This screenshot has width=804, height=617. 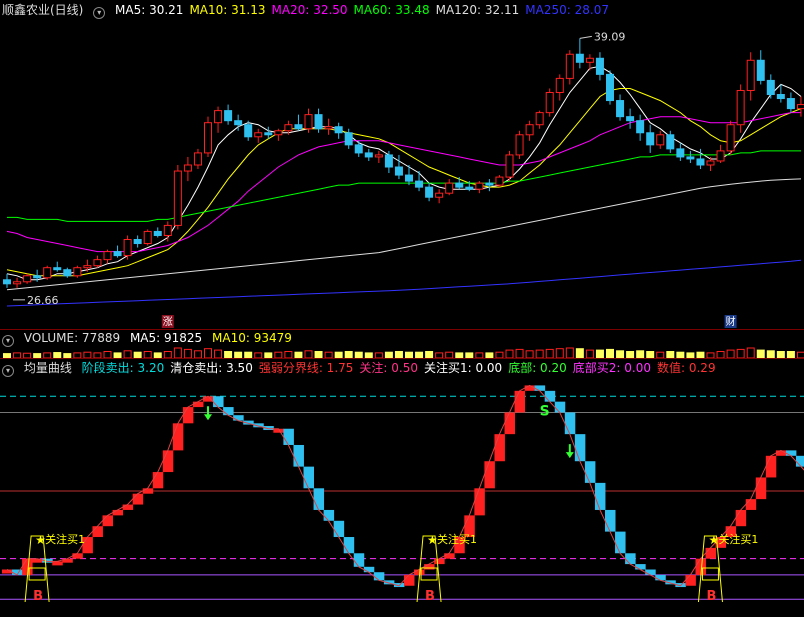 I want to click on indicator-label-7: 数值: 0.29, so click(x=686, y=368).